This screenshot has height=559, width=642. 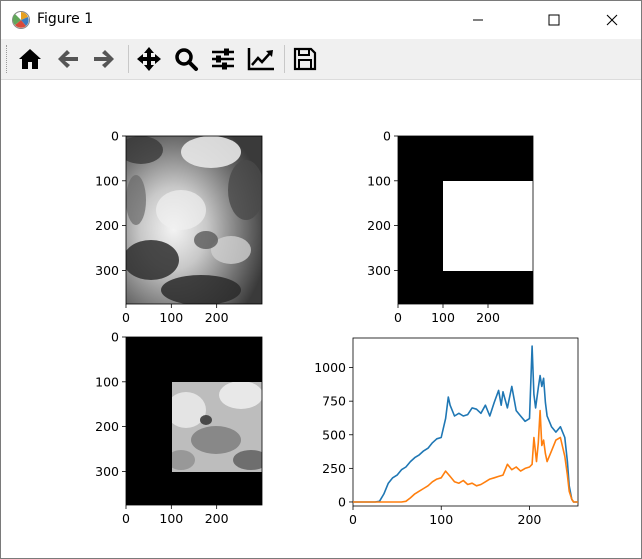 I want to click on forward-button, so click(x=104, y=59).